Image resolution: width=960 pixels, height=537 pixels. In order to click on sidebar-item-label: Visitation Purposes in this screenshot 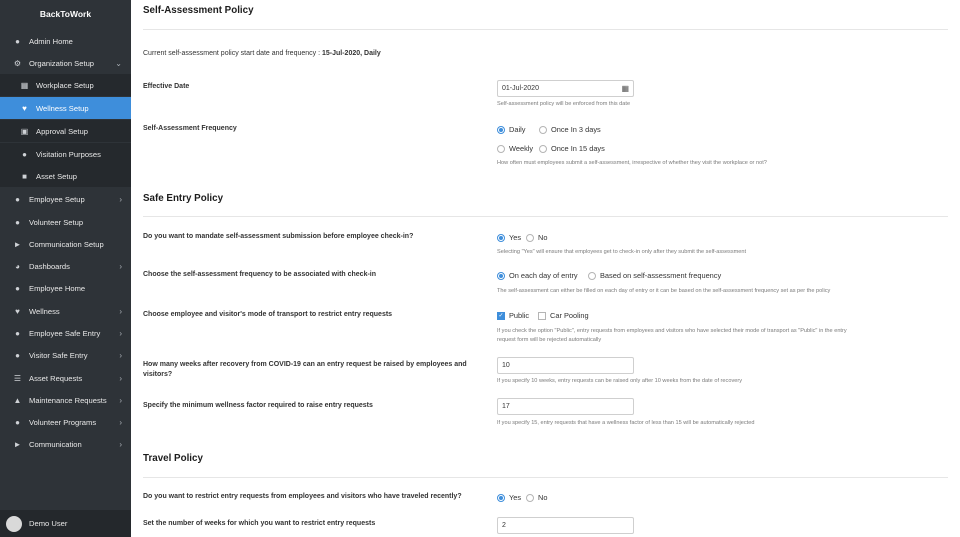, I will do `click(68, 154)`.